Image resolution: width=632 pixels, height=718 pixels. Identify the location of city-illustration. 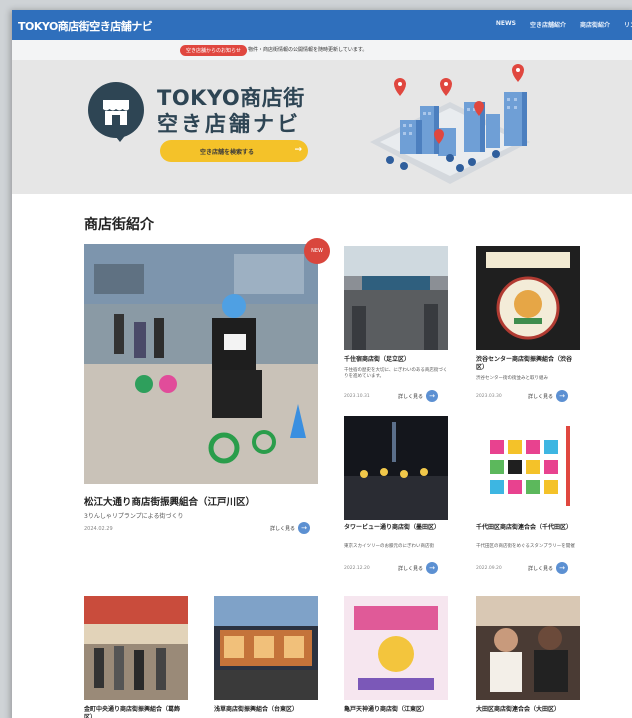
(450, 124).